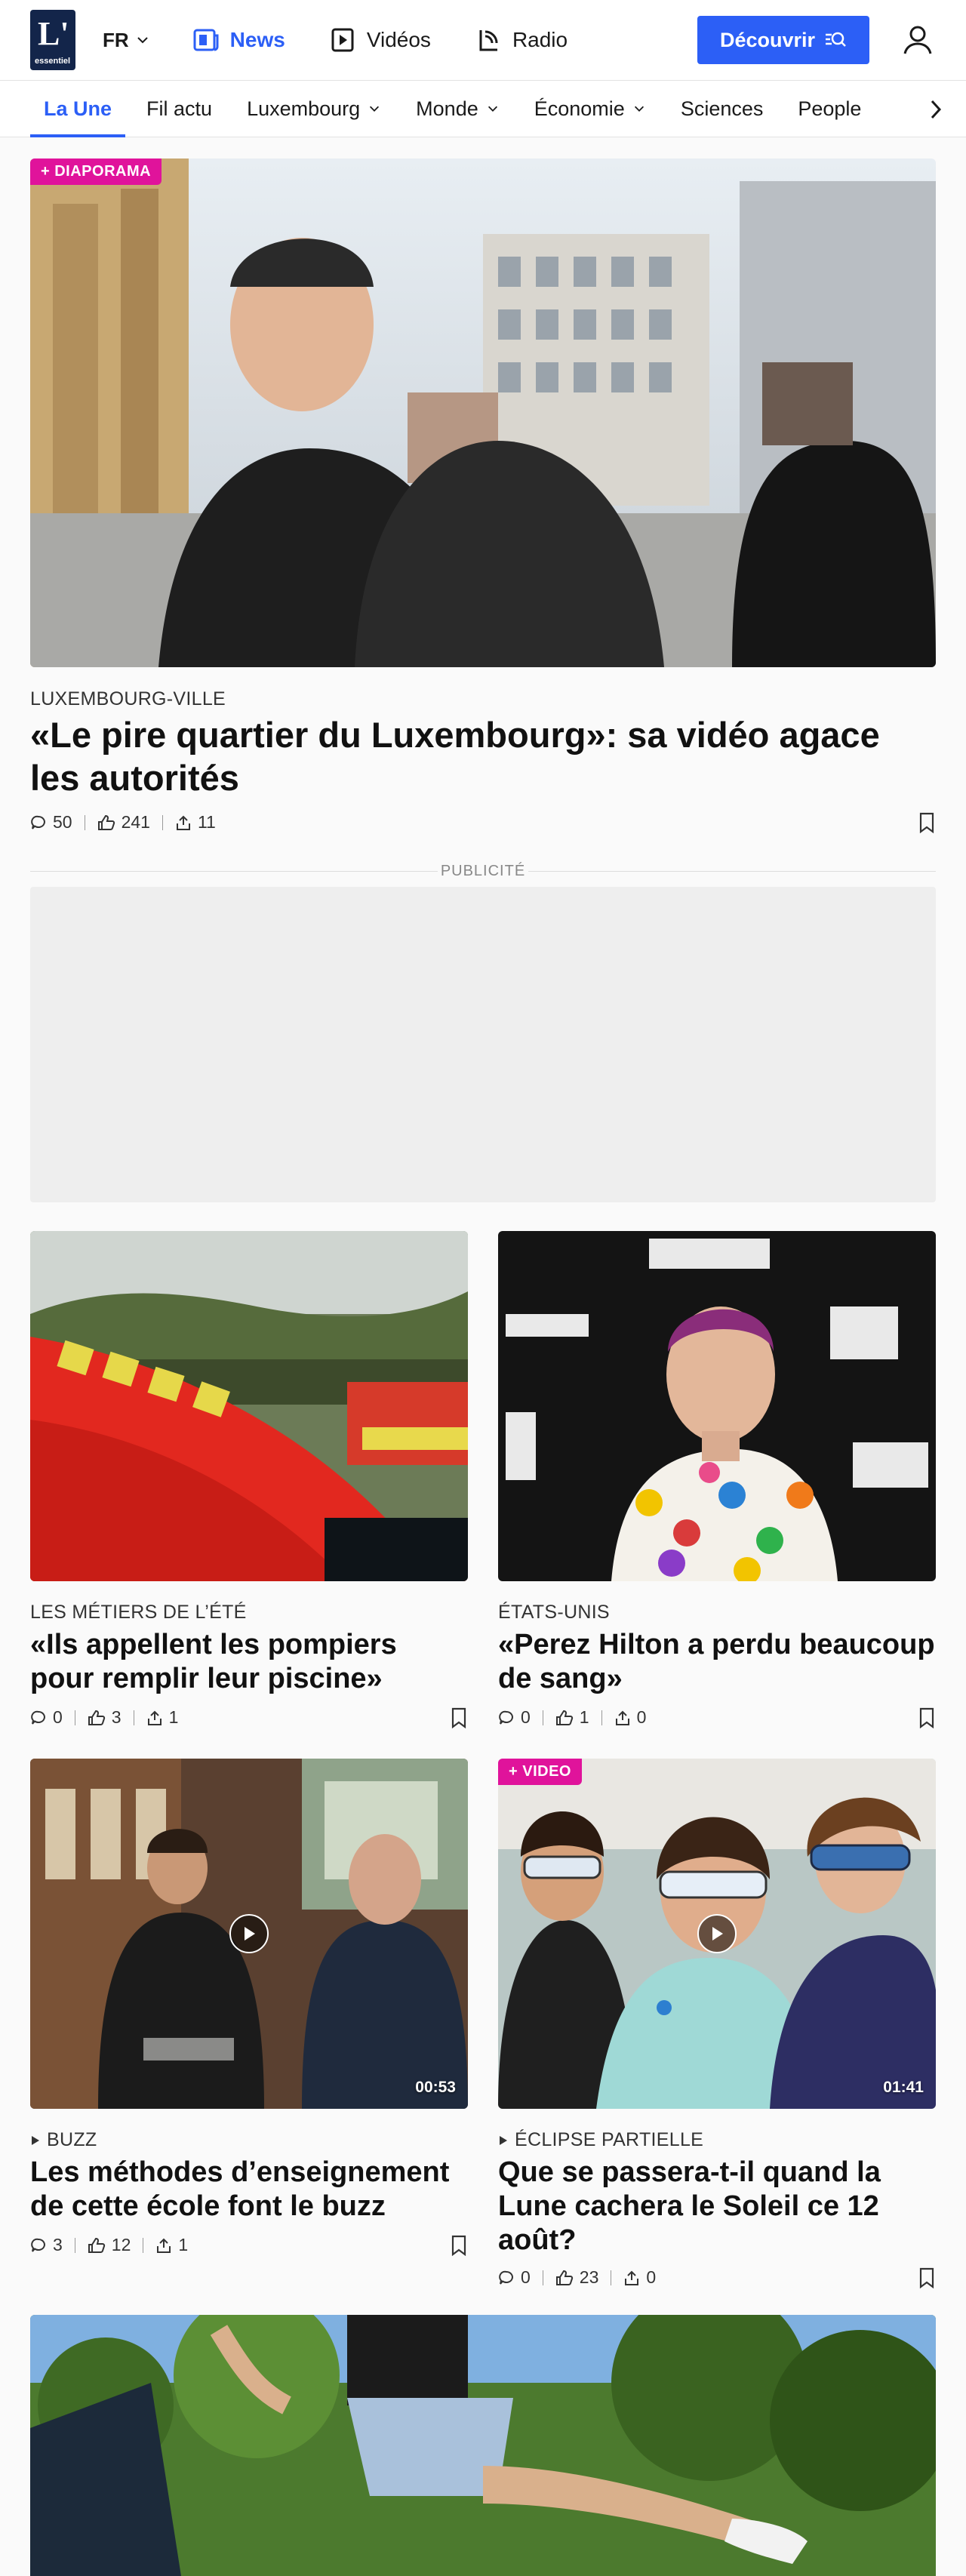 The height and width of the screenshot is (2576, 966). What do you see at coordinates (903, 2087) in the screenshot?
I see `video-duration: 01:41` at bounding box center [903, 2087].